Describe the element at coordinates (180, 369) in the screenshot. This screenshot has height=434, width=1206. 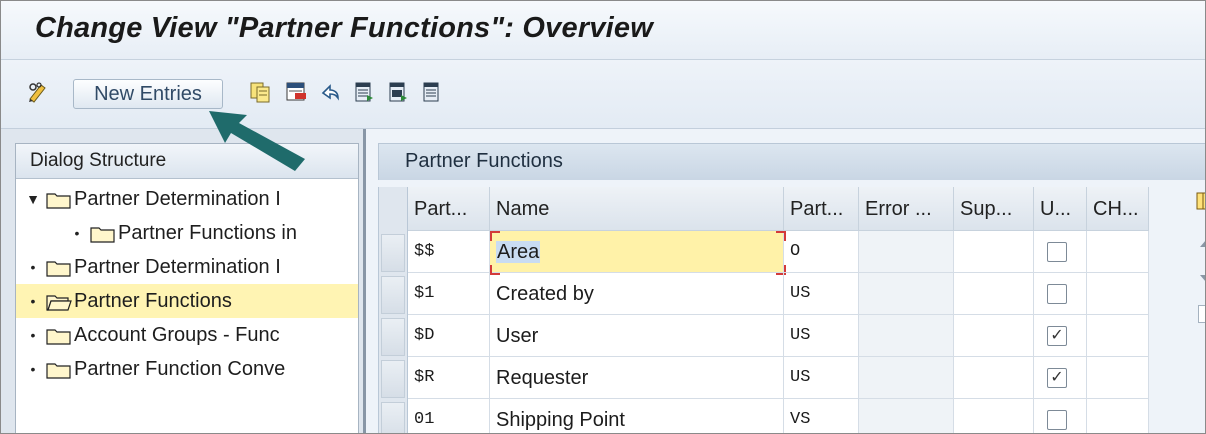
I see `tree-item-label: Partner Function Conve` at that location.